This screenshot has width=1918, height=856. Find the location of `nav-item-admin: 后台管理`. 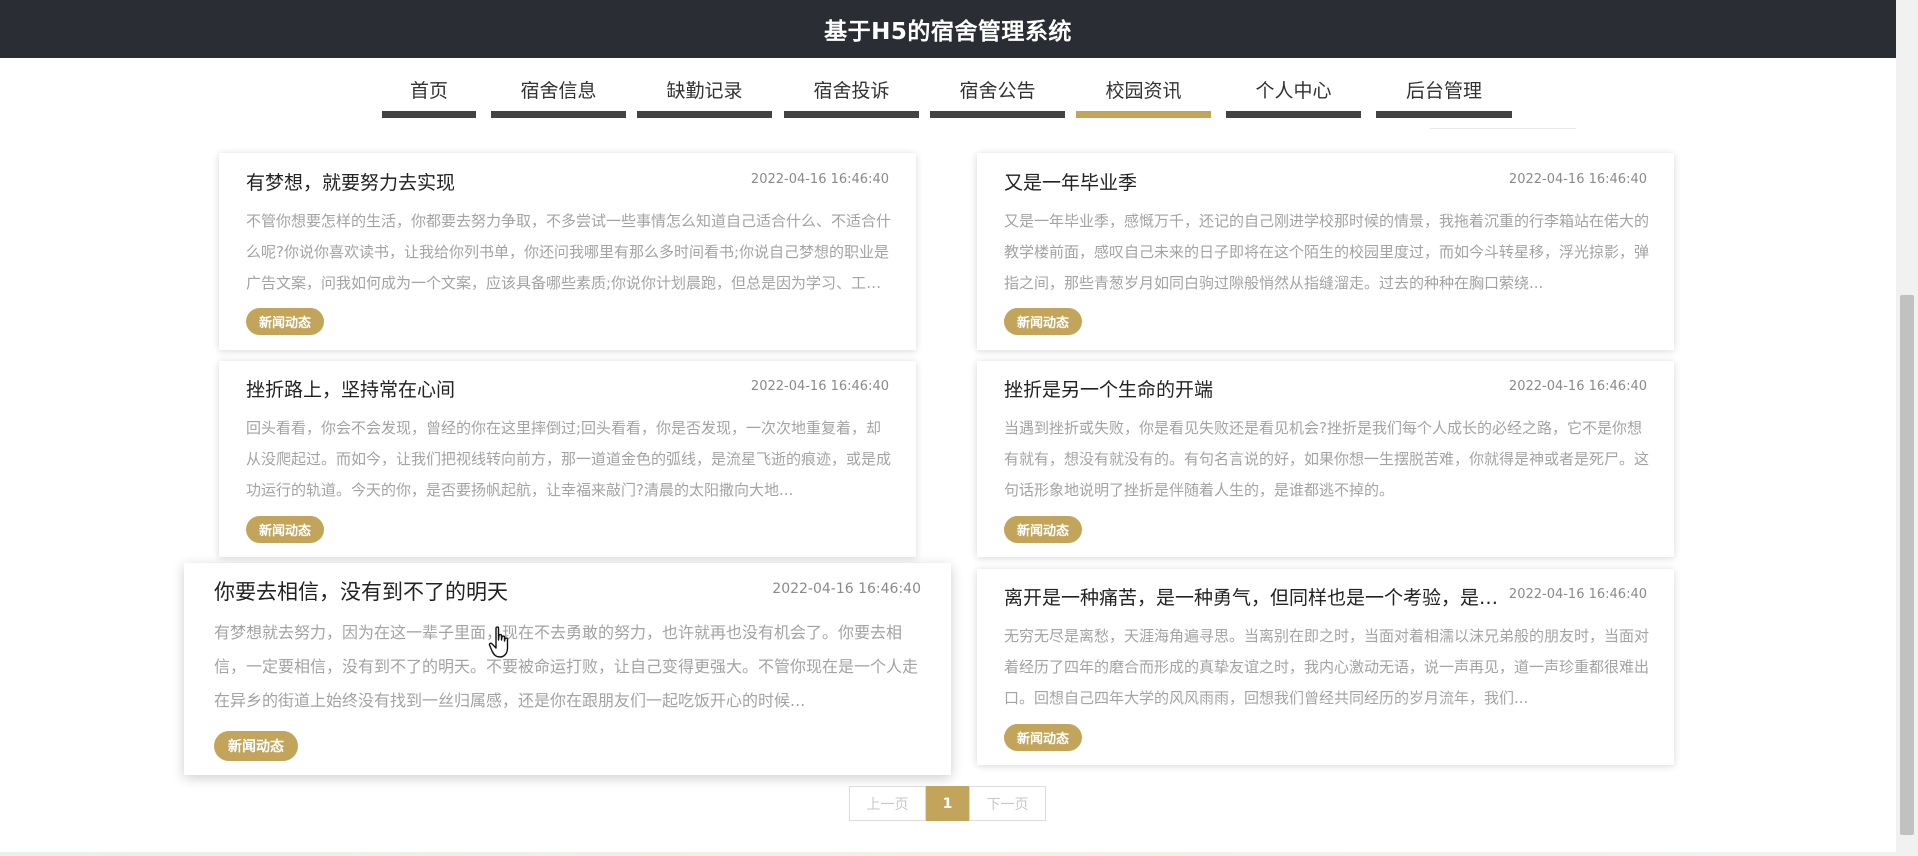

nav-item-admin: 后台管理 is located at coordinates (1444, 89).